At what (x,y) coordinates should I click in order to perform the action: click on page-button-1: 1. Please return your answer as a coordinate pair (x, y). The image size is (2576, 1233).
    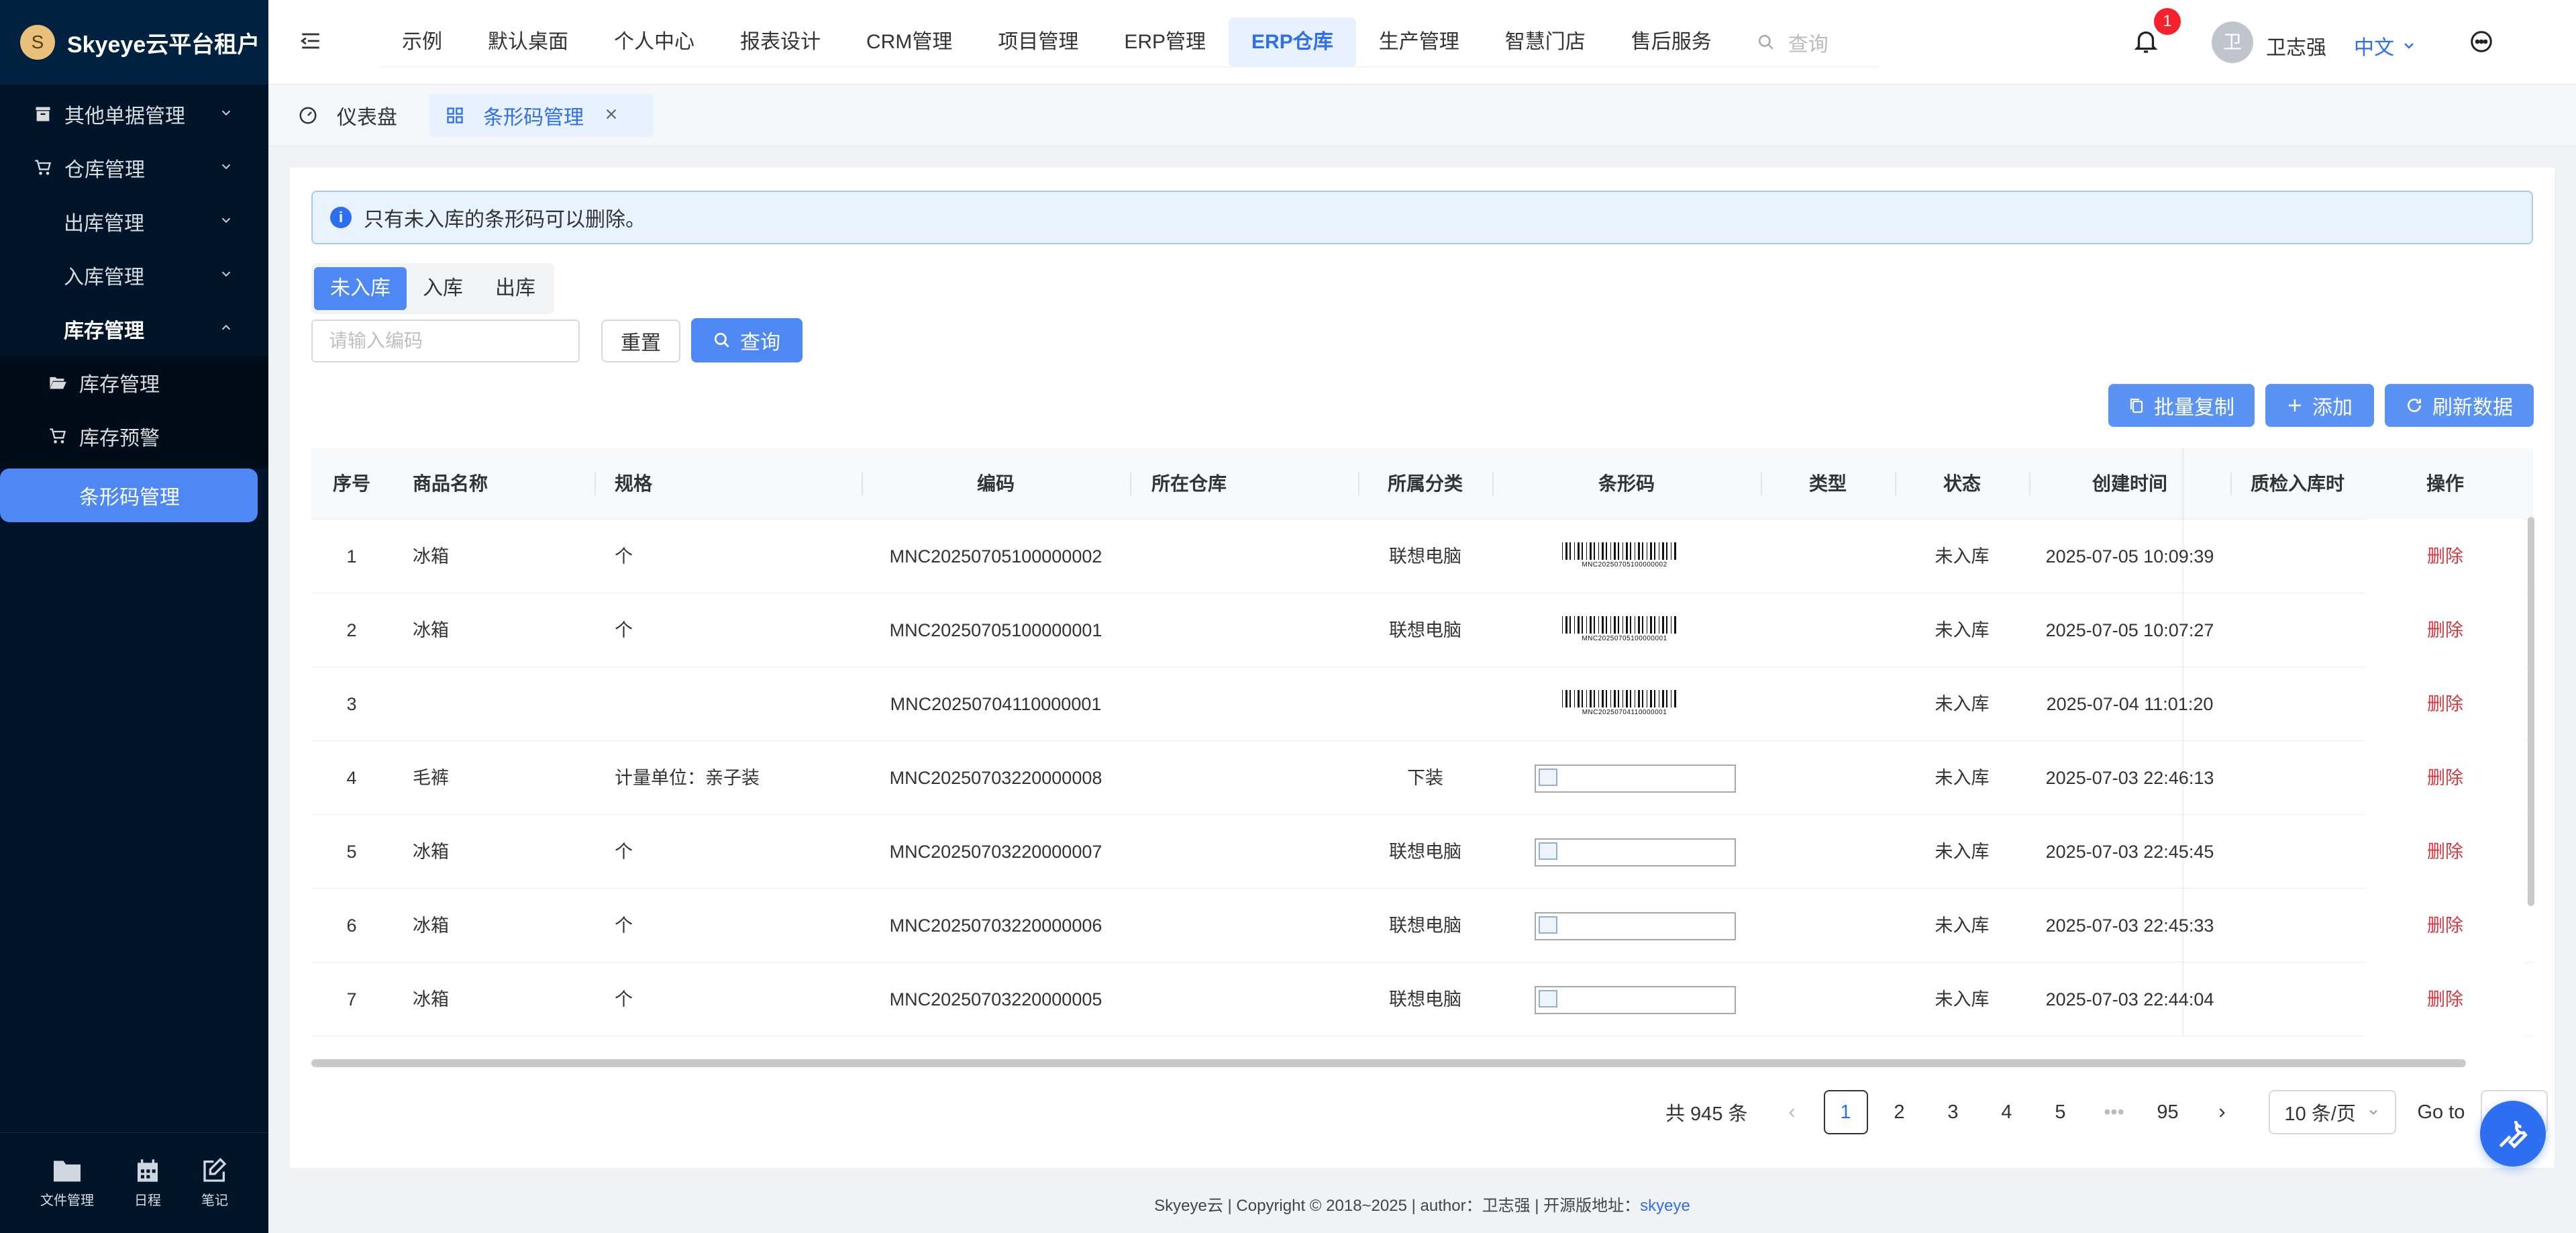
    Looking at the image, I should click on (1845, 1112).